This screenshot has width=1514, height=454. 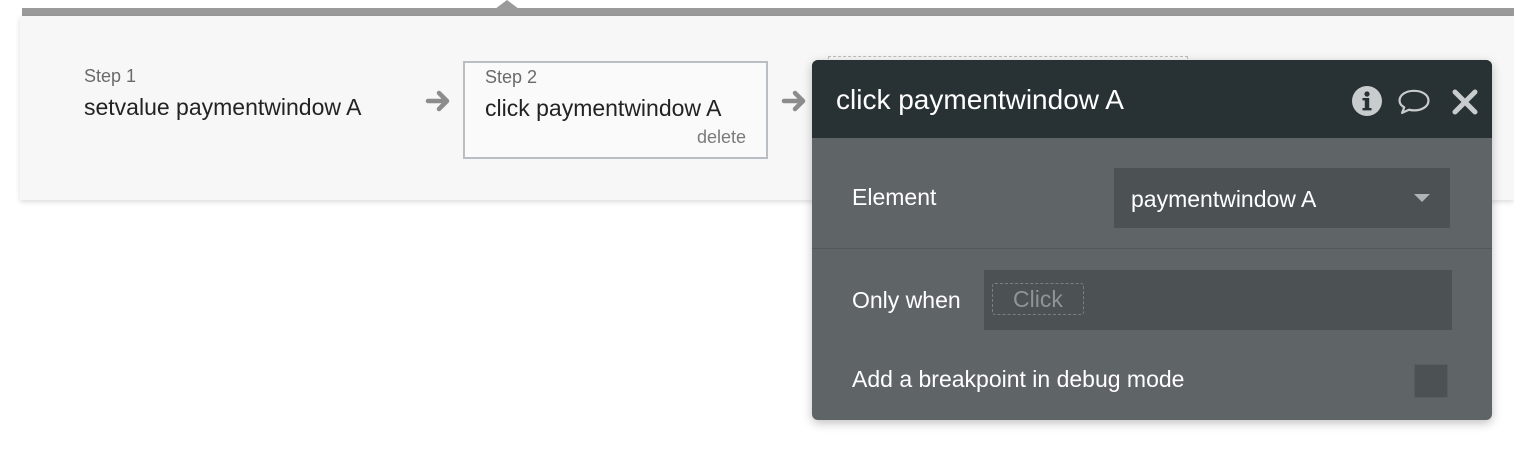 I want to click on step-2-title: click paymentwindow A, so click(x=603, y=108).